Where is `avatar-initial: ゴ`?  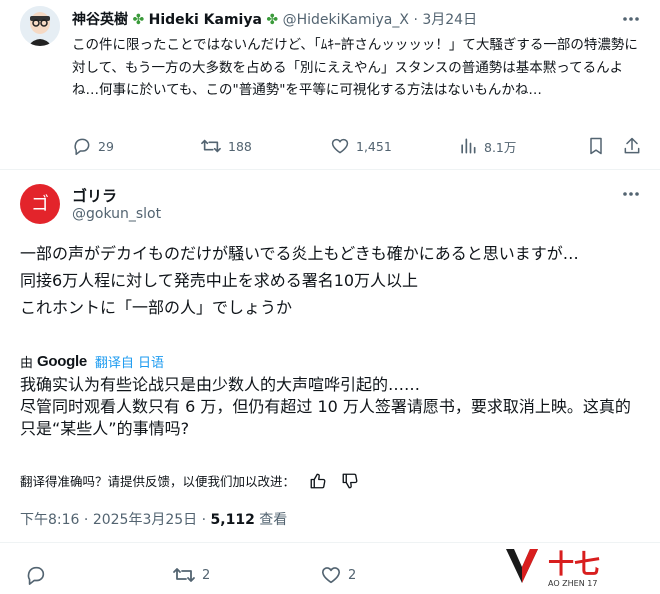
avatar-initial: ゴ is located at coordinates (40, 204).